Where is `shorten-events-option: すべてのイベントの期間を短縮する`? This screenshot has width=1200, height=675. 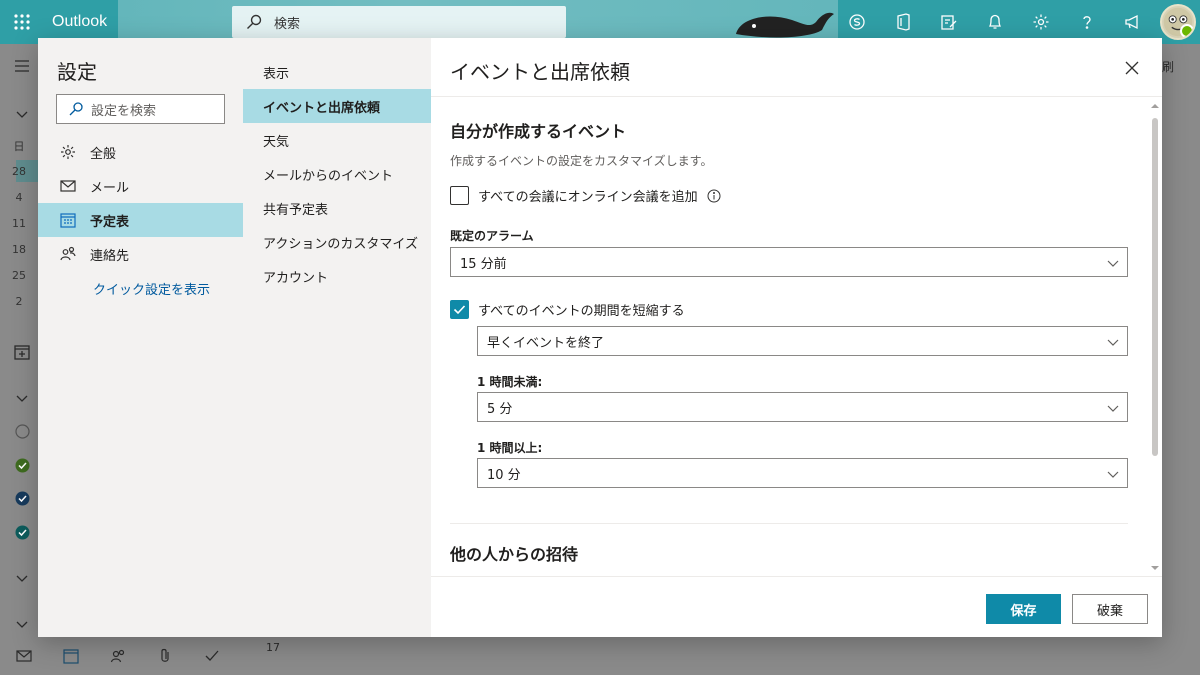 shorten-events-option: すべてのイベントの期間を短縮する is located at coordinates (567, 309).